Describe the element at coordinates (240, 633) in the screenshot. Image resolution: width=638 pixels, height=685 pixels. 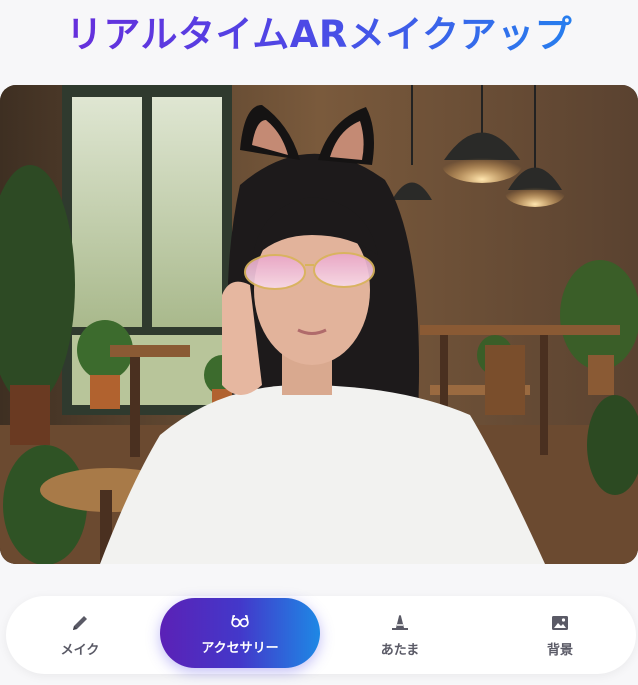
I see `tab-accessories: アクセサリー` at that location.